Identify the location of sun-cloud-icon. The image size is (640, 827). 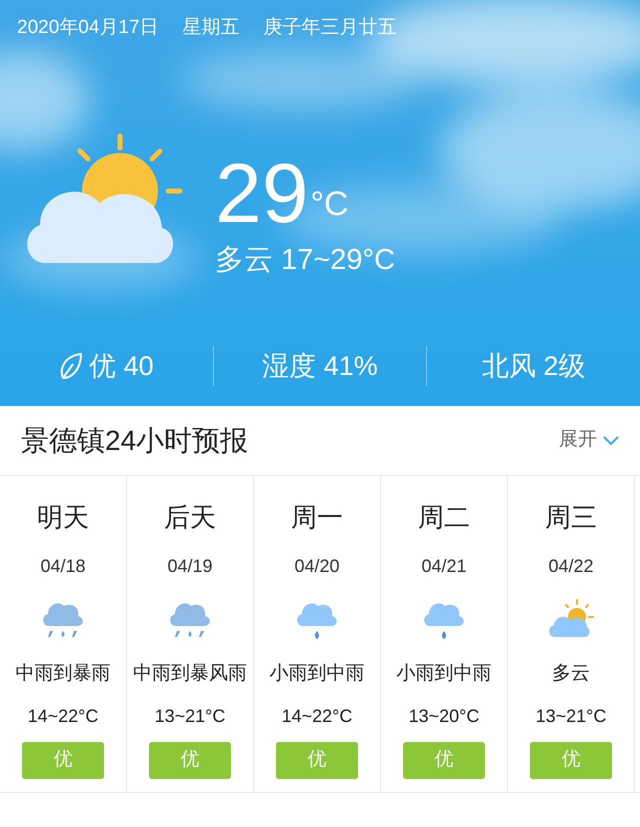
(571, 619).